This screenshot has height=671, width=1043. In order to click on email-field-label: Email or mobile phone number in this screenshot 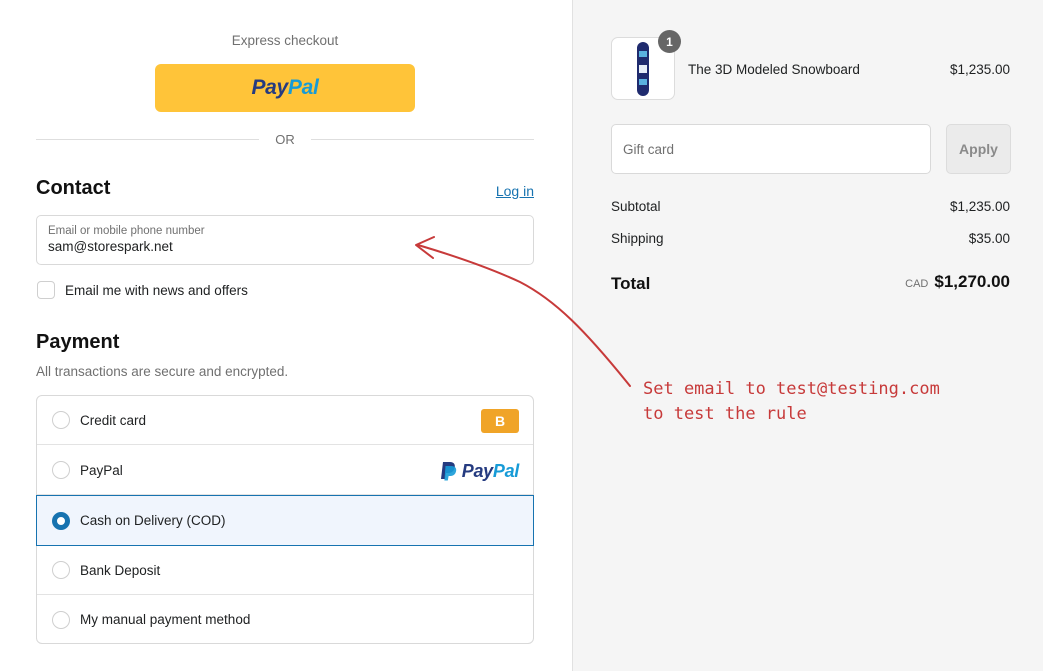, I will do `click(126, 231)`.